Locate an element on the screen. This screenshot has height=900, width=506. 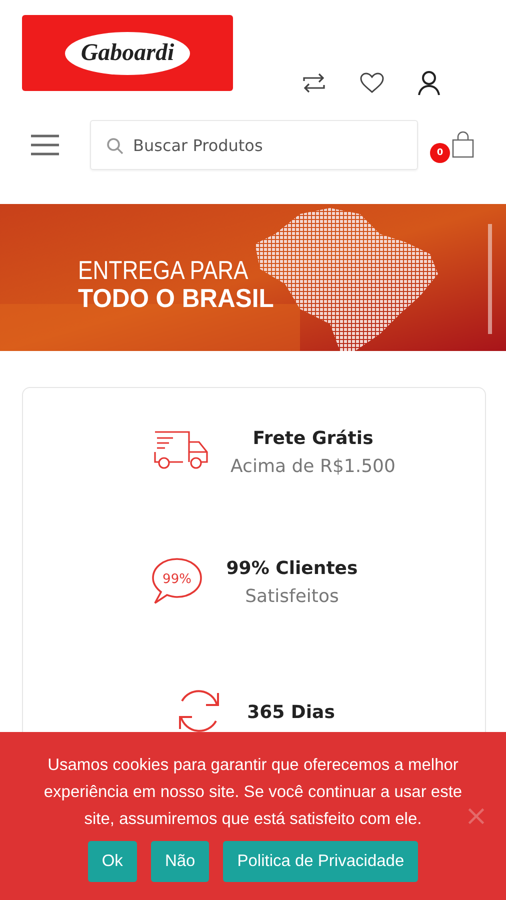
heart-icon is located at coordinates (372, 83).